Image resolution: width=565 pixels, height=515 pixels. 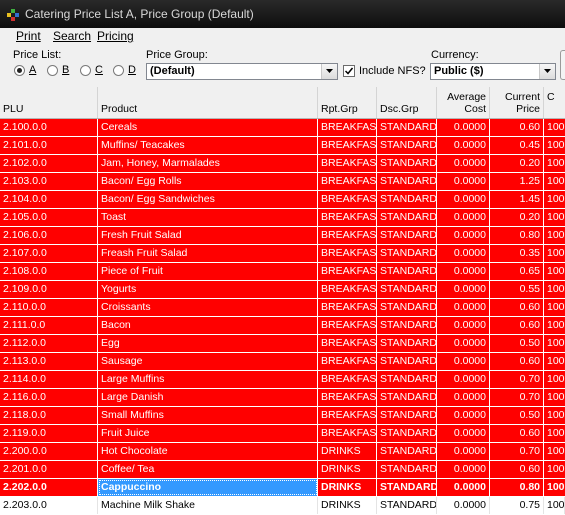 What do you see at coordinates (49, 433) in the screenshot?
I see `plu-cell: 2.119.0.0` at bounding box center [49, 433].